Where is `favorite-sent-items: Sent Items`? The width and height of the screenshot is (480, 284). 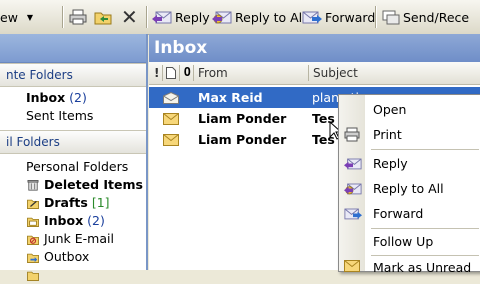
favorite-sent-items: Sent Items is located at coordinates (59, 116).